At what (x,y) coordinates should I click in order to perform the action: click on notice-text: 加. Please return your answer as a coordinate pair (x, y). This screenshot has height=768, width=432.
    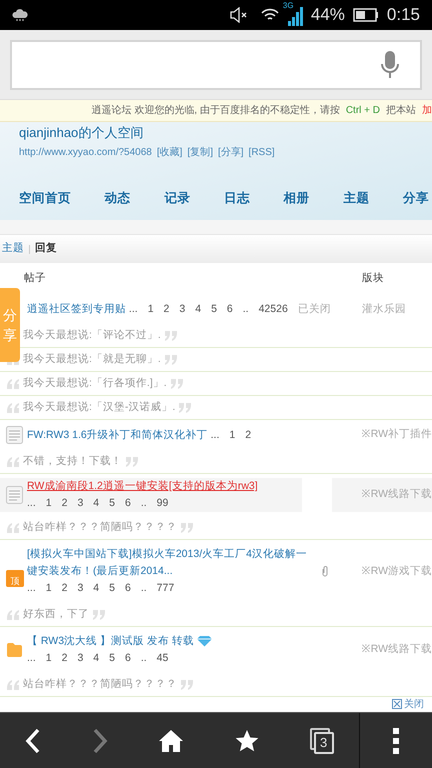
    Looking at the image, I should click on (427, 111).